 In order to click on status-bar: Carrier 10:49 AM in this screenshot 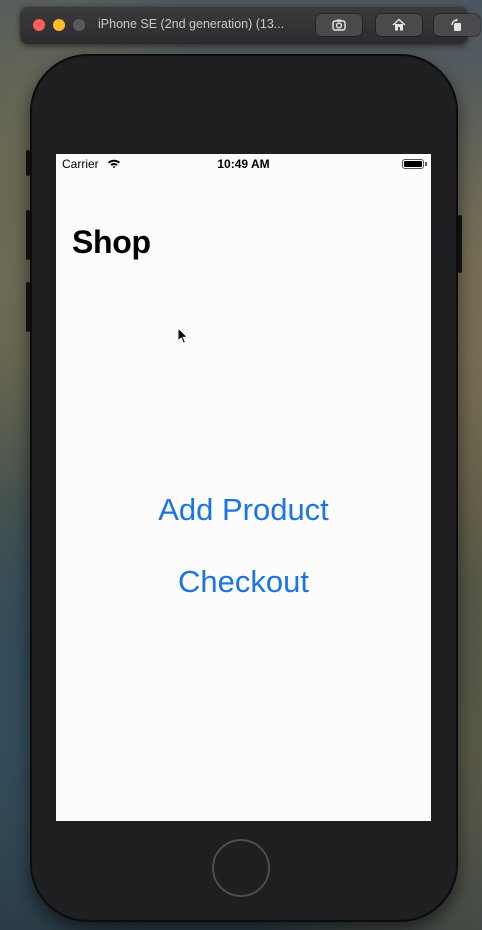, I will do `click(243, 164)`.